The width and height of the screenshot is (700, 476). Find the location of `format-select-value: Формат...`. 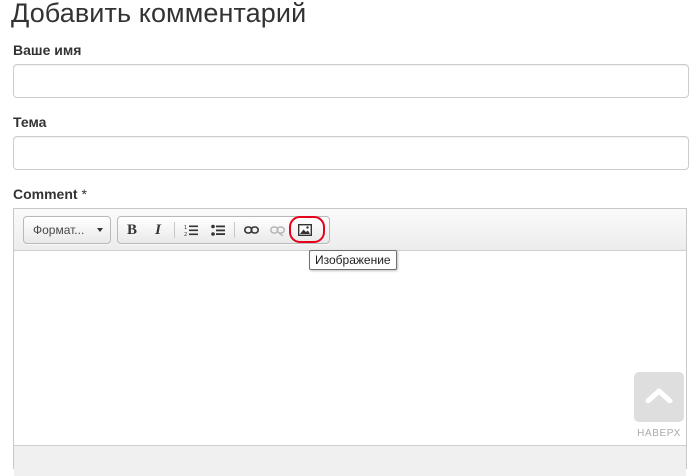

format-select-value: Формат... is located at coordinates (59, 230).